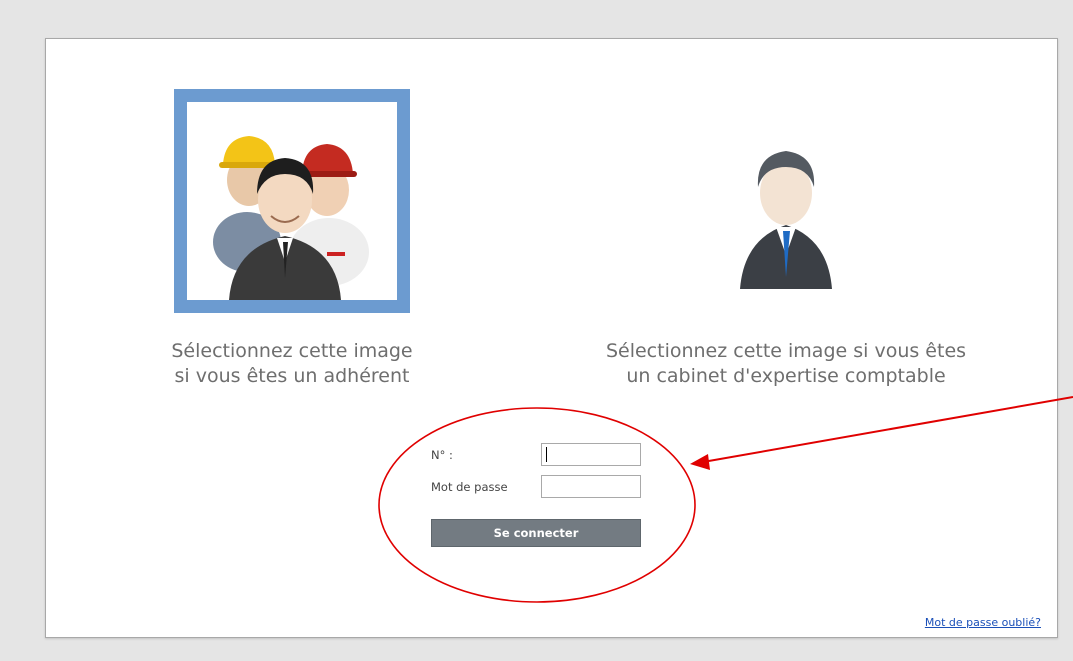  I want to click on password-label: Mot de passe, so click(469, 487).